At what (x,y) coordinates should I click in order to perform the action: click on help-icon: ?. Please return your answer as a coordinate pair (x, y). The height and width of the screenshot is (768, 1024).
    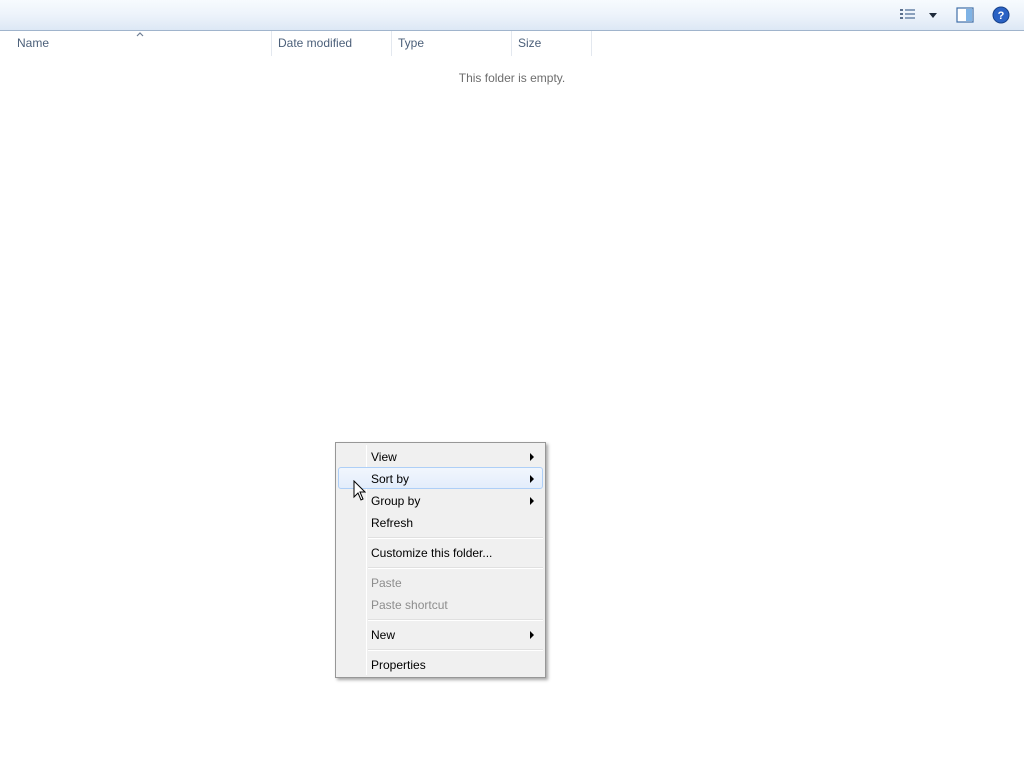
    Looking at the image, I should click on (1001, 15).